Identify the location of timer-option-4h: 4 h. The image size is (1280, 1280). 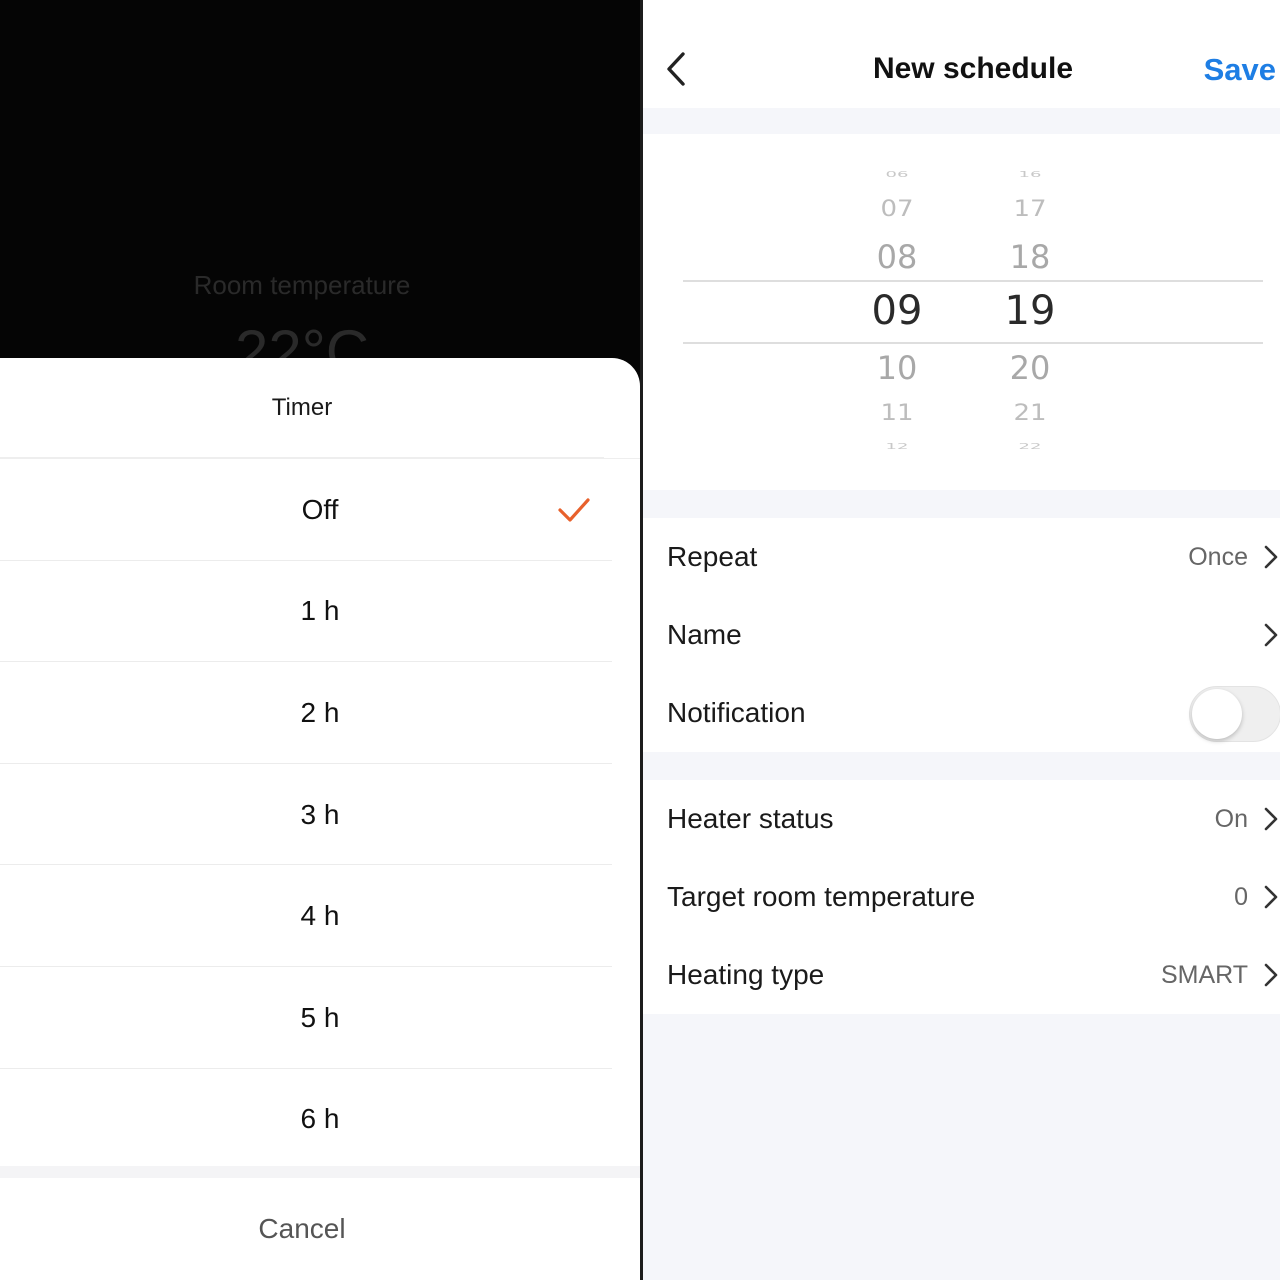
(320, 916).